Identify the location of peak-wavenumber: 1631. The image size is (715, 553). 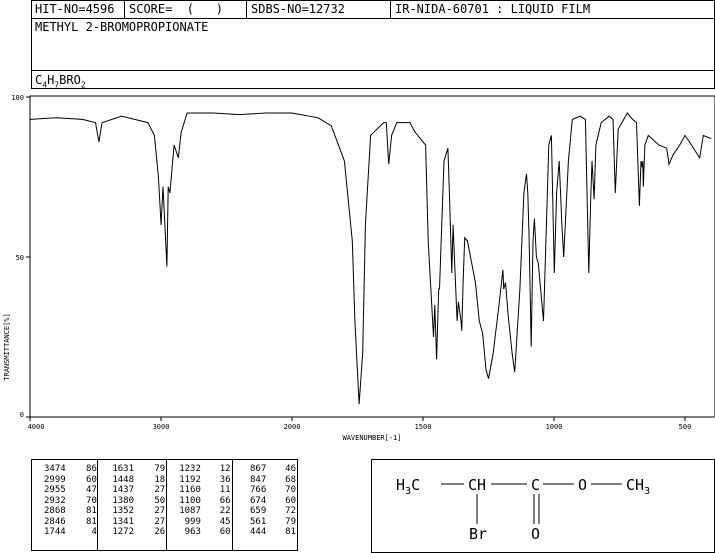
(123, 469).